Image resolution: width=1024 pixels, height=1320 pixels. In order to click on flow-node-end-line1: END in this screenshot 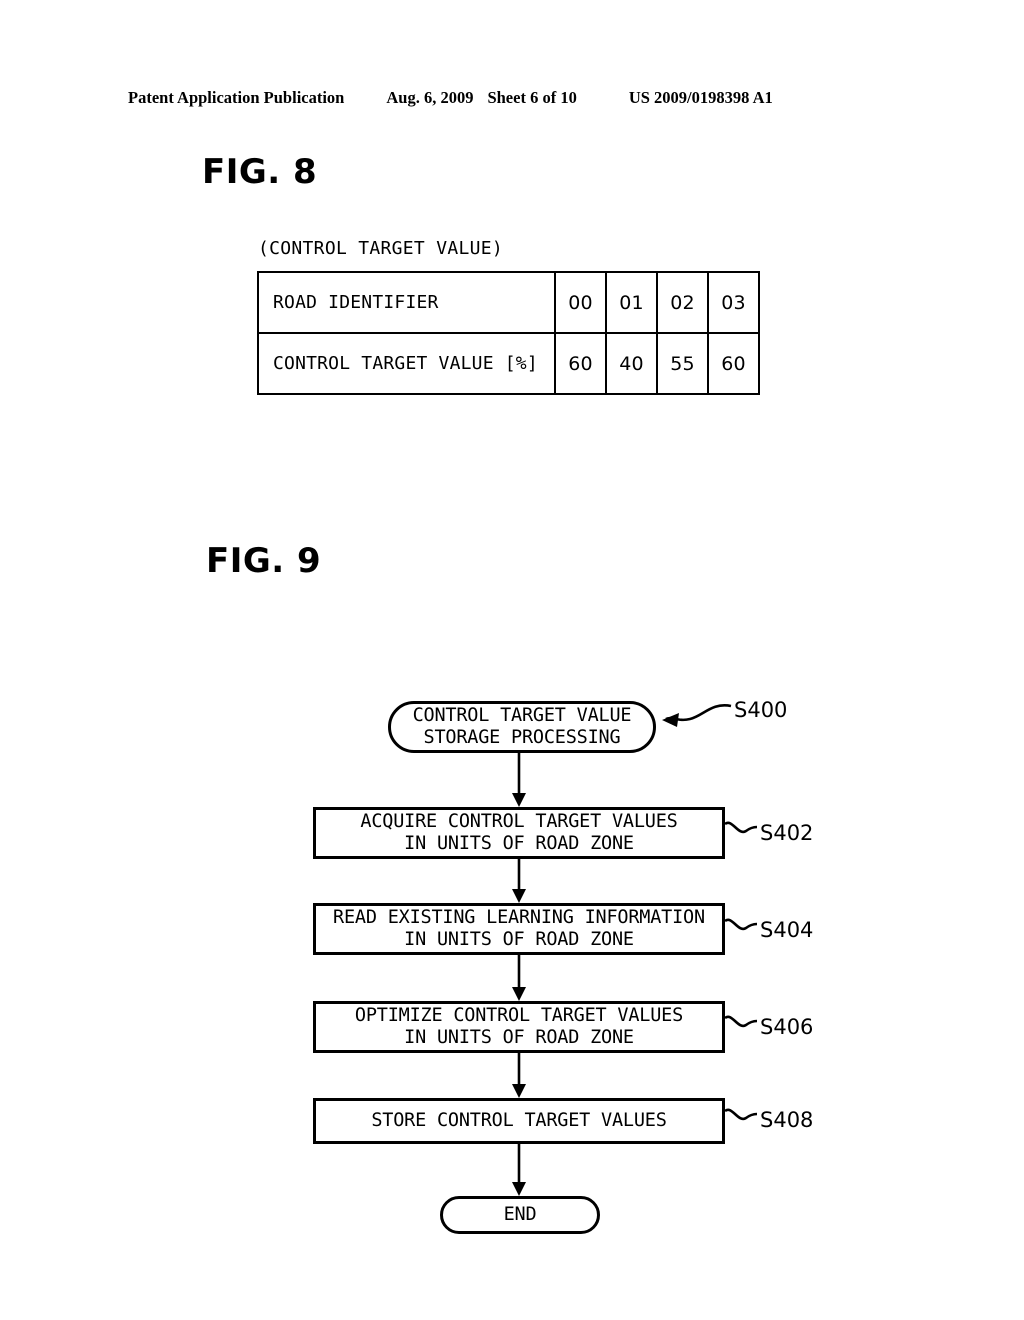, I will do `click(520, 1214)`.